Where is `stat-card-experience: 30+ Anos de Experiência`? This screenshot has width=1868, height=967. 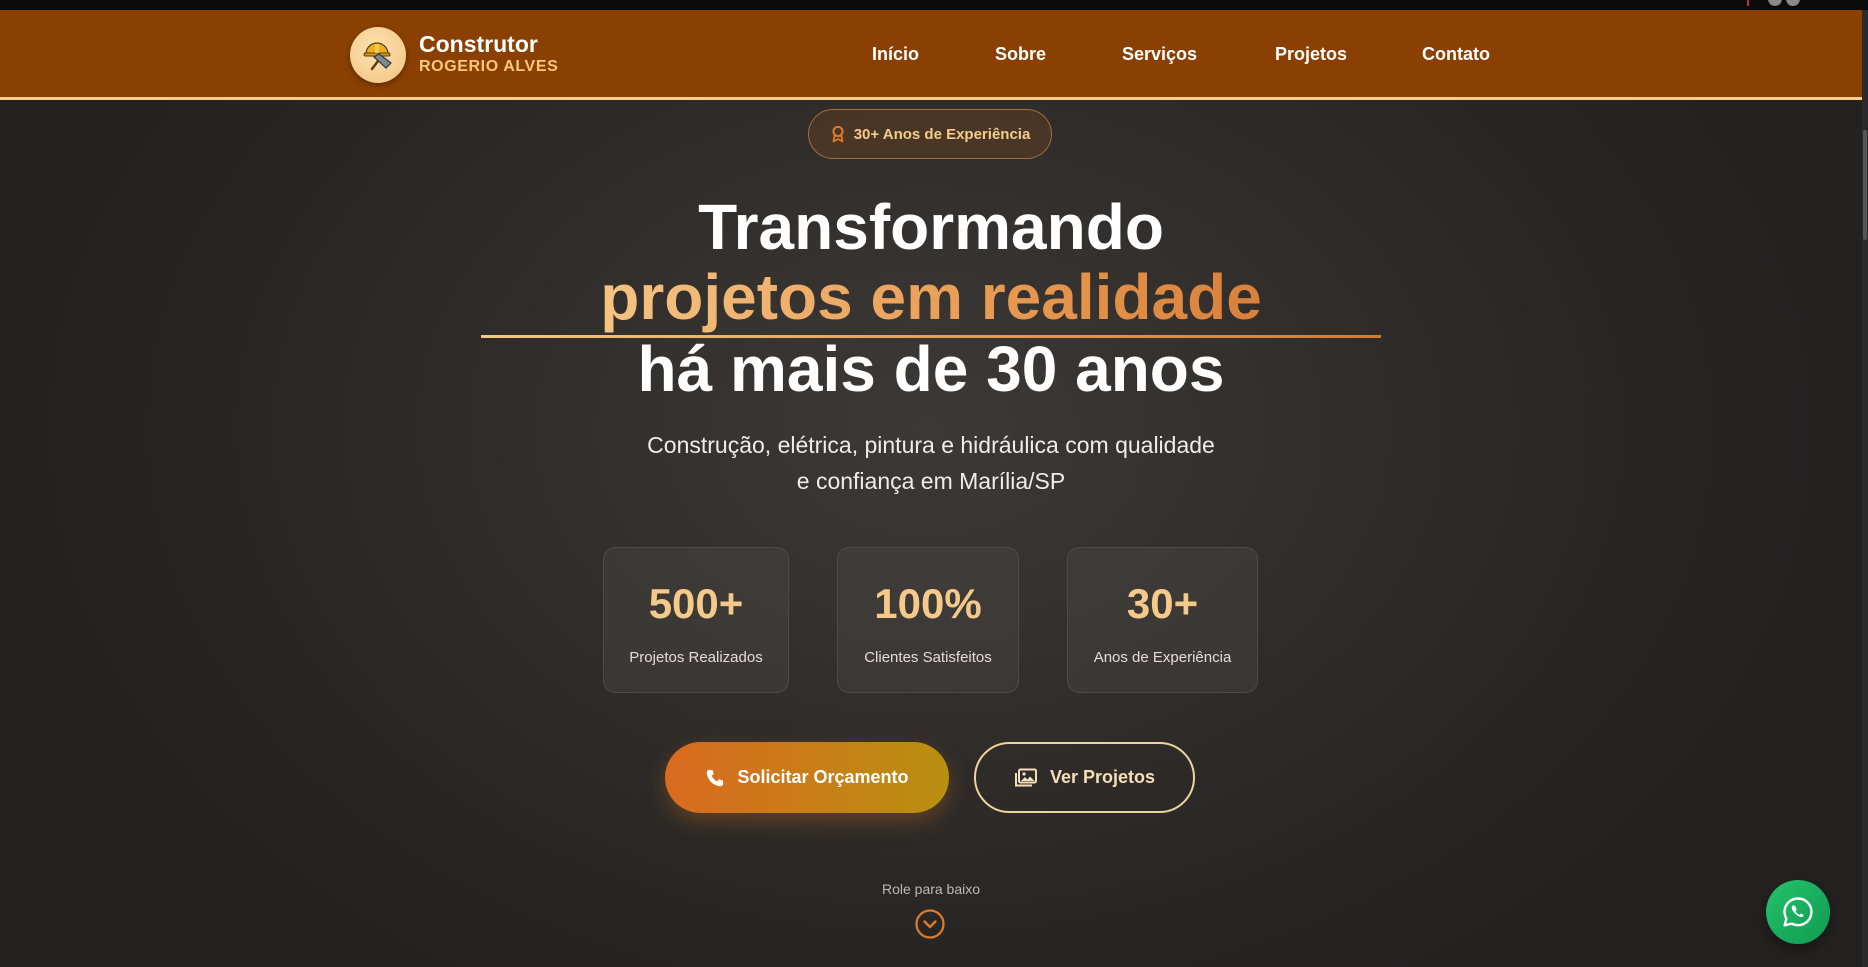
stat-card-experience: 30+ Anos de Experiência is located at coordinates (1162, 620).